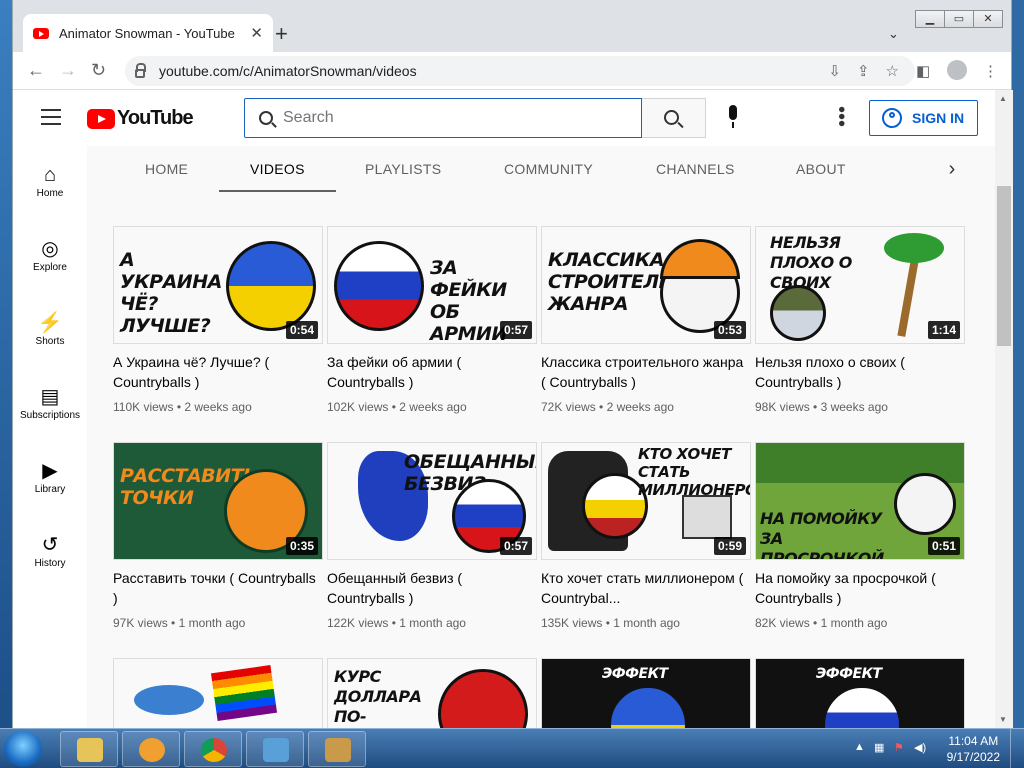  I want to click on taskbar-archive, so click(337, 749).